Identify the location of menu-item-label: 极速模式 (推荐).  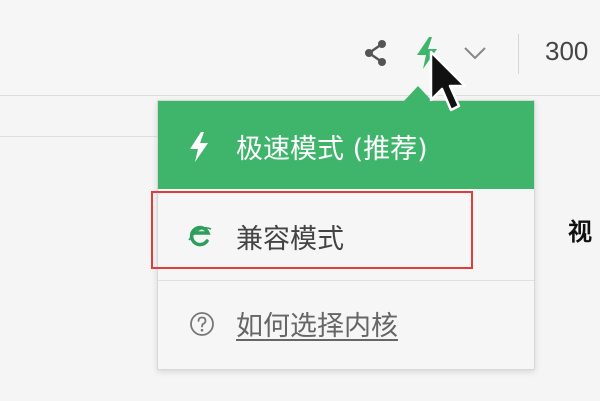
(332, 149).